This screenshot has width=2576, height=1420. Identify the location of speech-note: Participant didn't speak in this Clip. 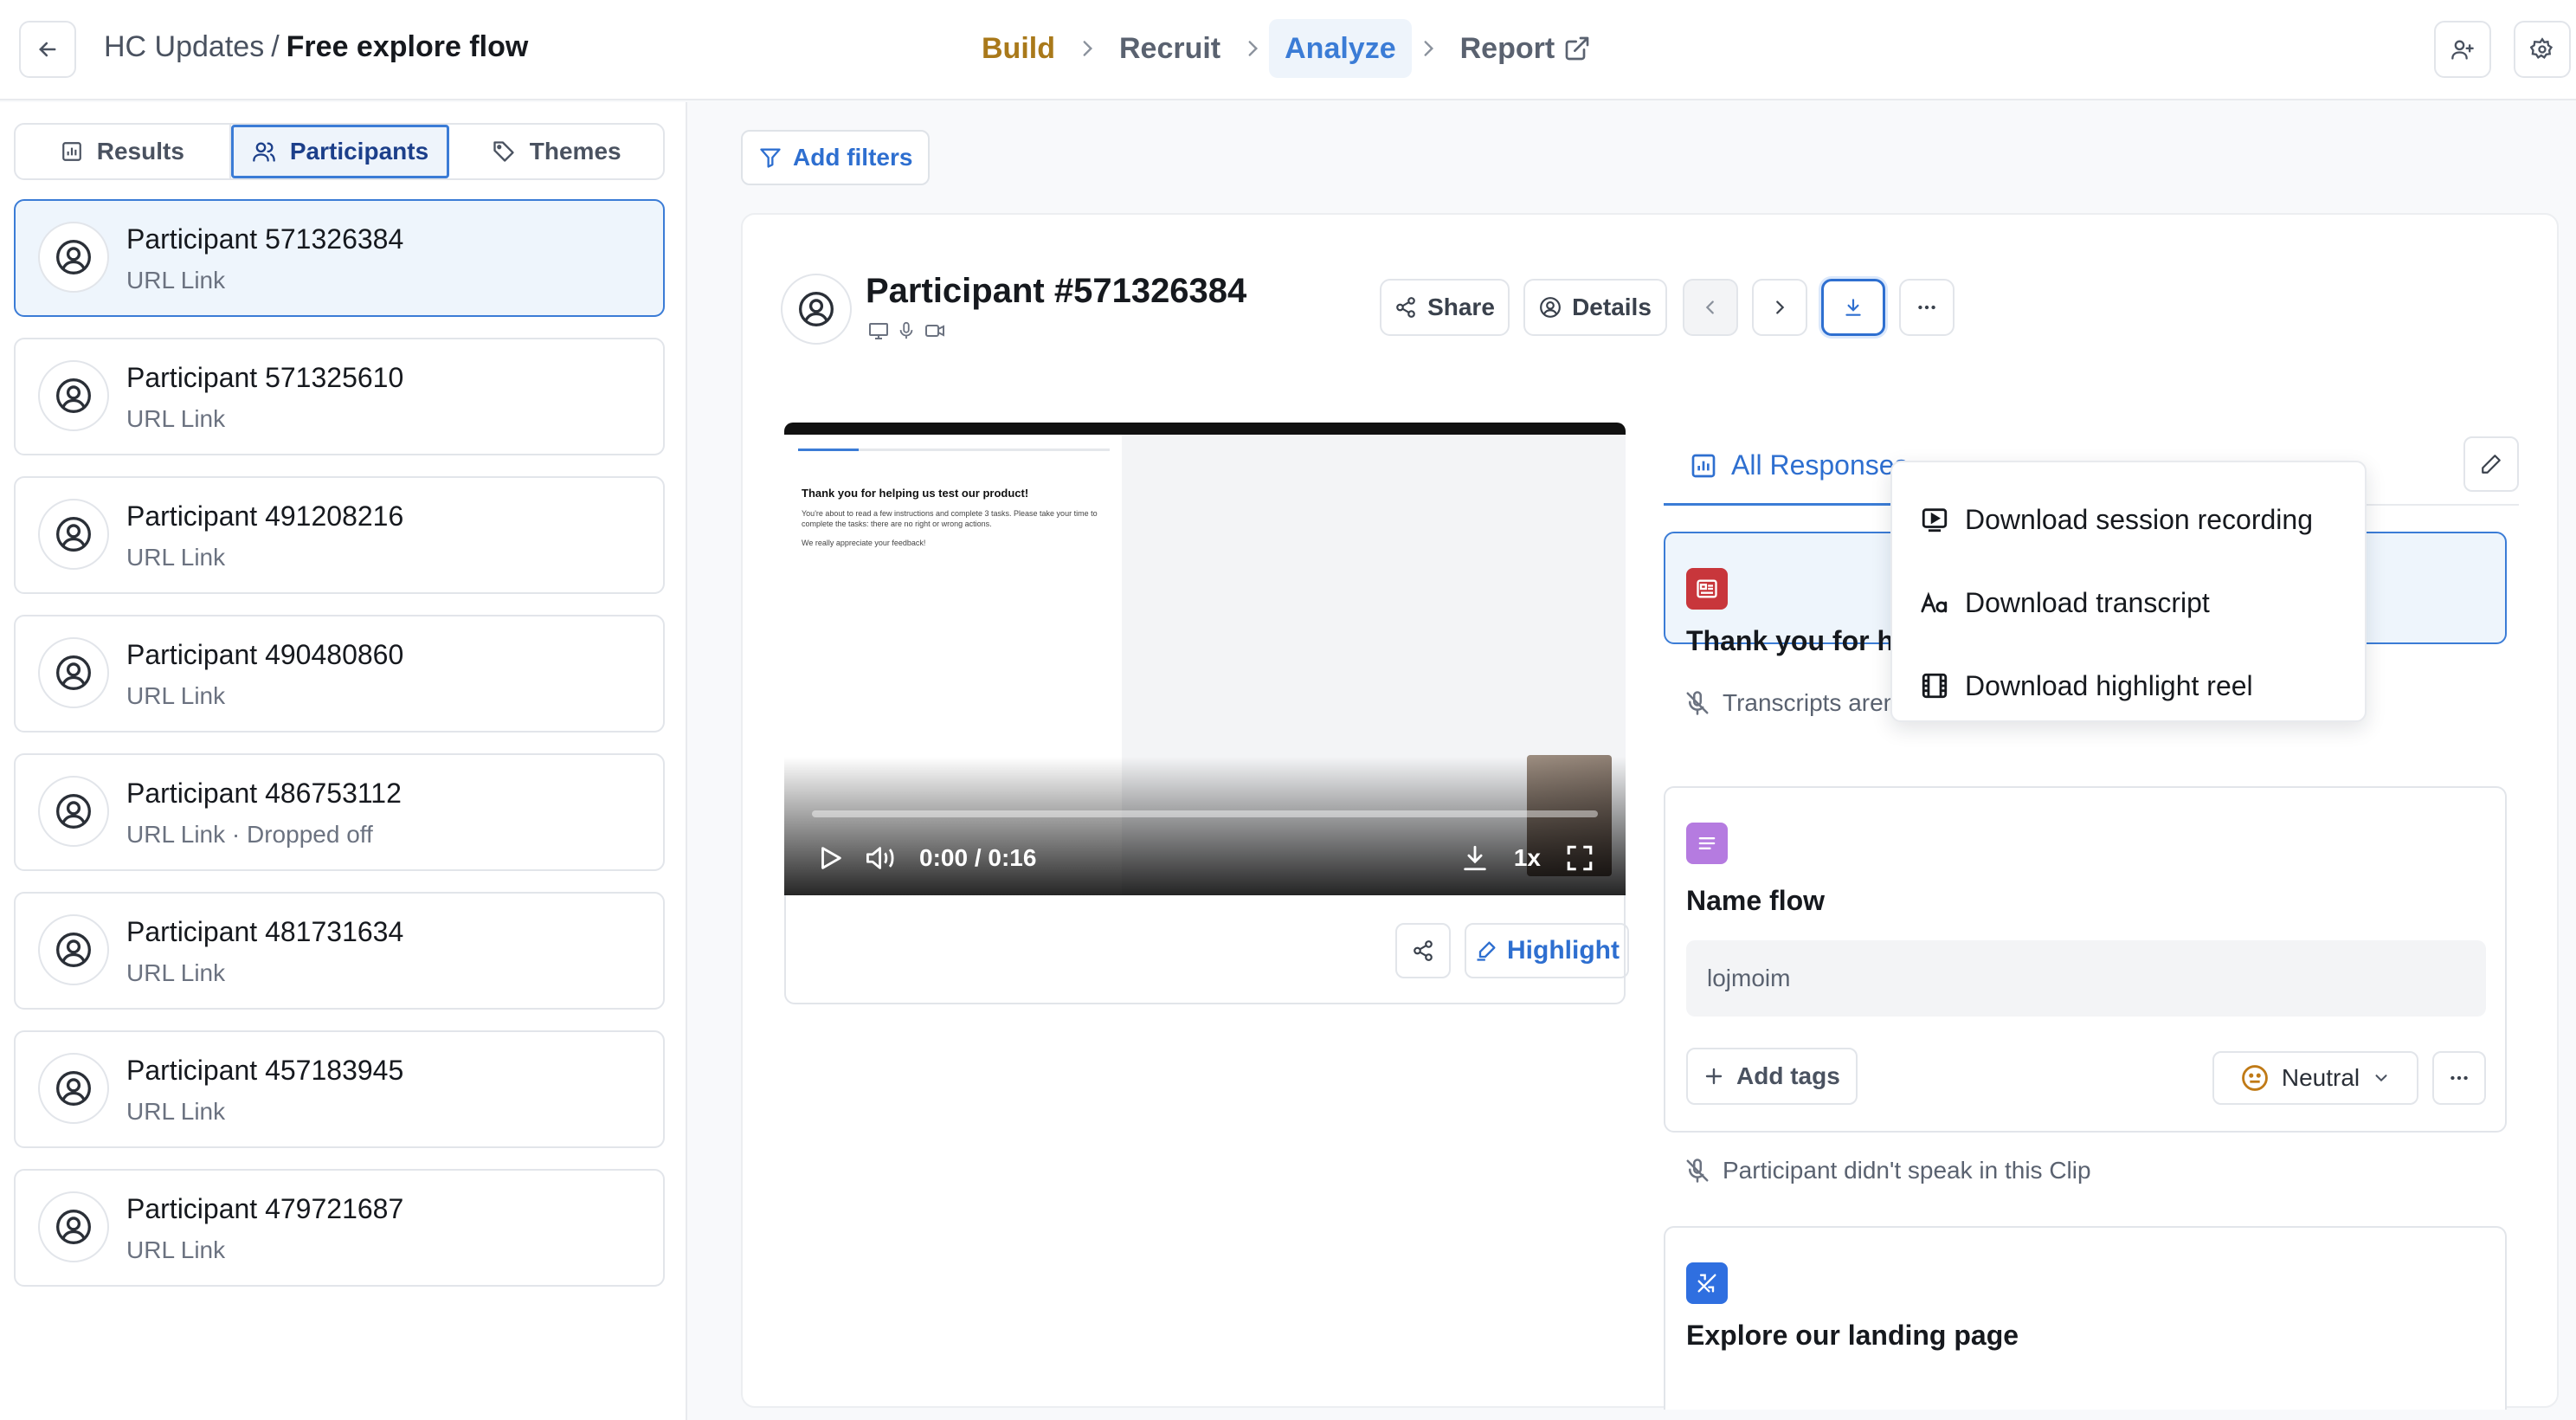
(1887, 1170).